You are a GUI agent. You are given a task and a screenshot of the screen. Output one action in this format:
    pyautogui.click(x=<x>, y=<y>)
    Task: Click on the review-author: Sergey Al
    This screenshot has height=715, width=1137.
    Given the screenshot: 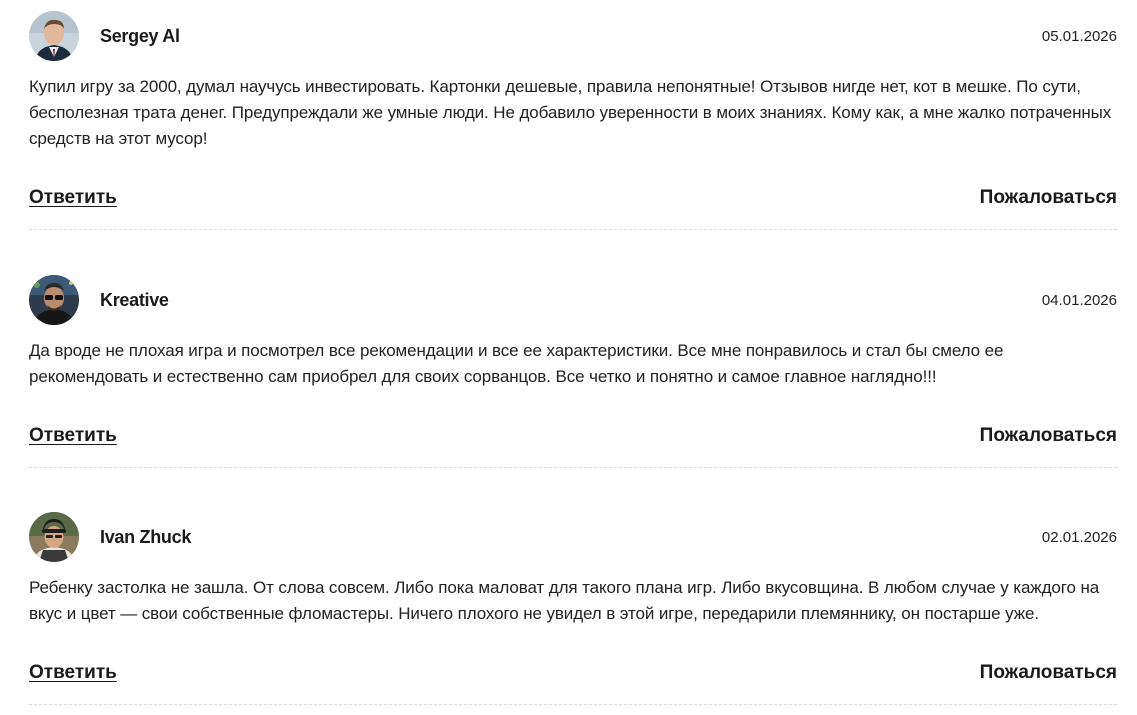 What is the action you would take?
    pyautogui.click(x=140, y=36)
    